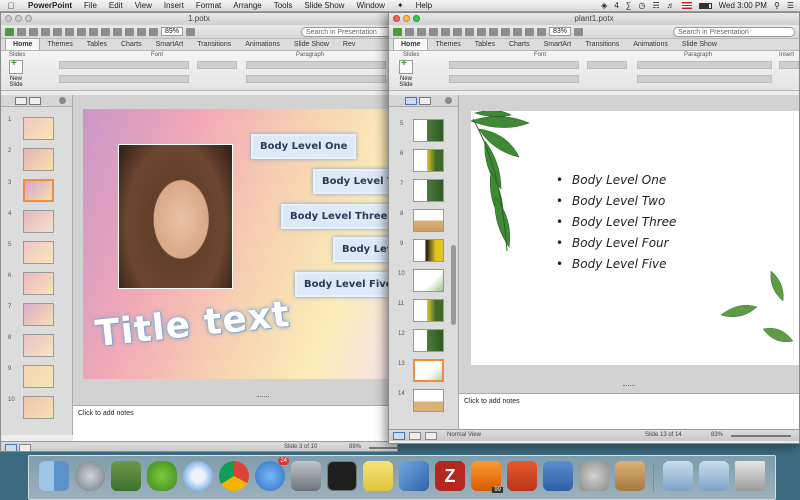 The image size is (800, 500). Describe the element at coordinates (629, 411) in the screenshot. I see `notes-pane: Click to add notes` at that location.